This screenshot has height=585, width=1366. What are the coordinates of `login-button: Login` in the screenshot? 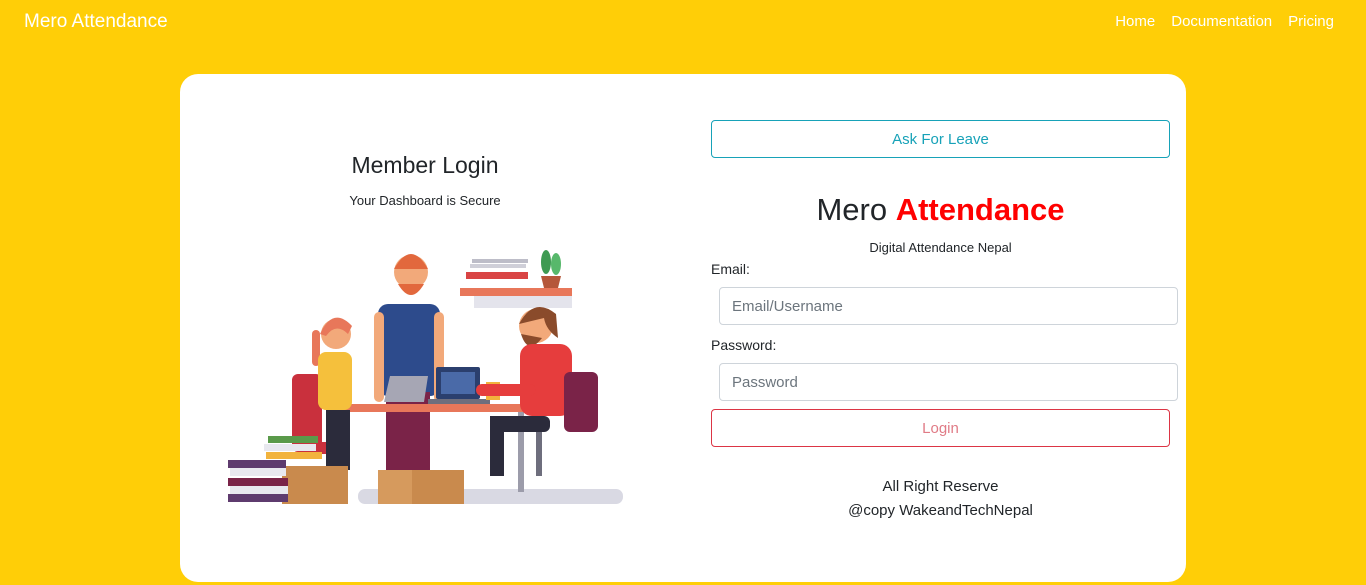 It's located at (940, 428).